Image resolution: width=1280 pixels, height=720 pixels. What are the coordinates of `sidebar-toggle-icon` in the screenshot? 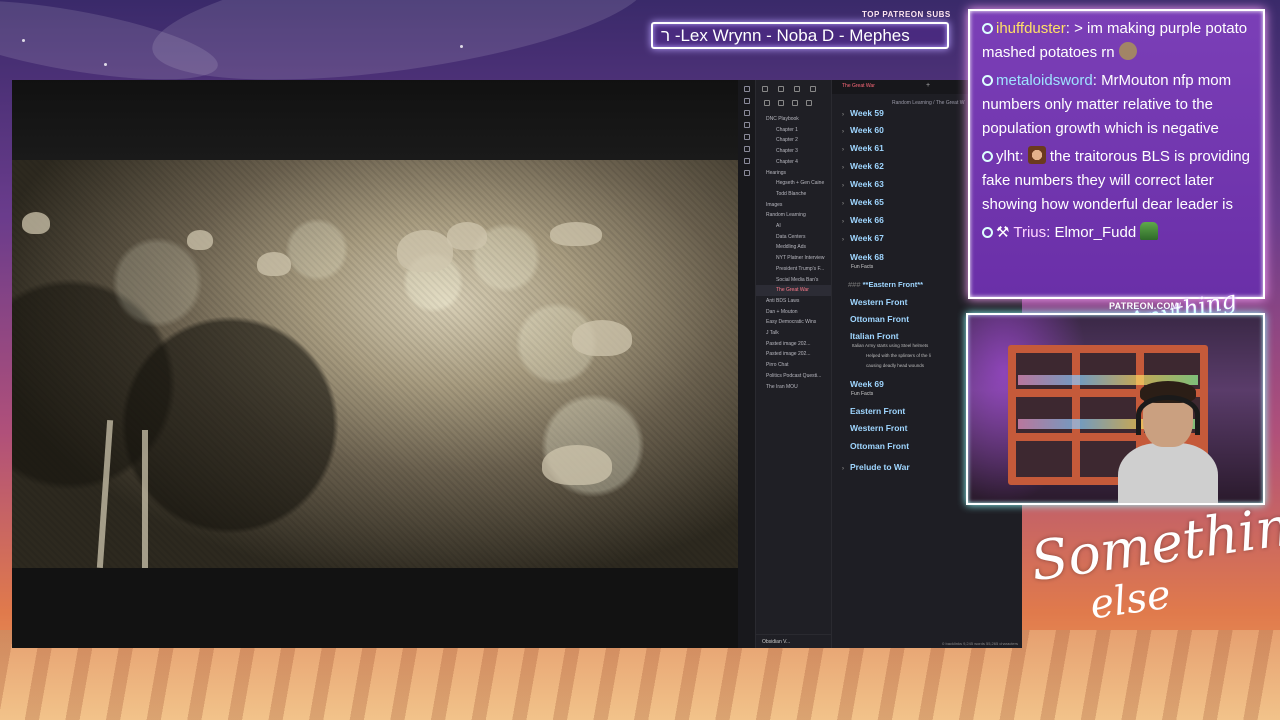 It's located at (765, 89).